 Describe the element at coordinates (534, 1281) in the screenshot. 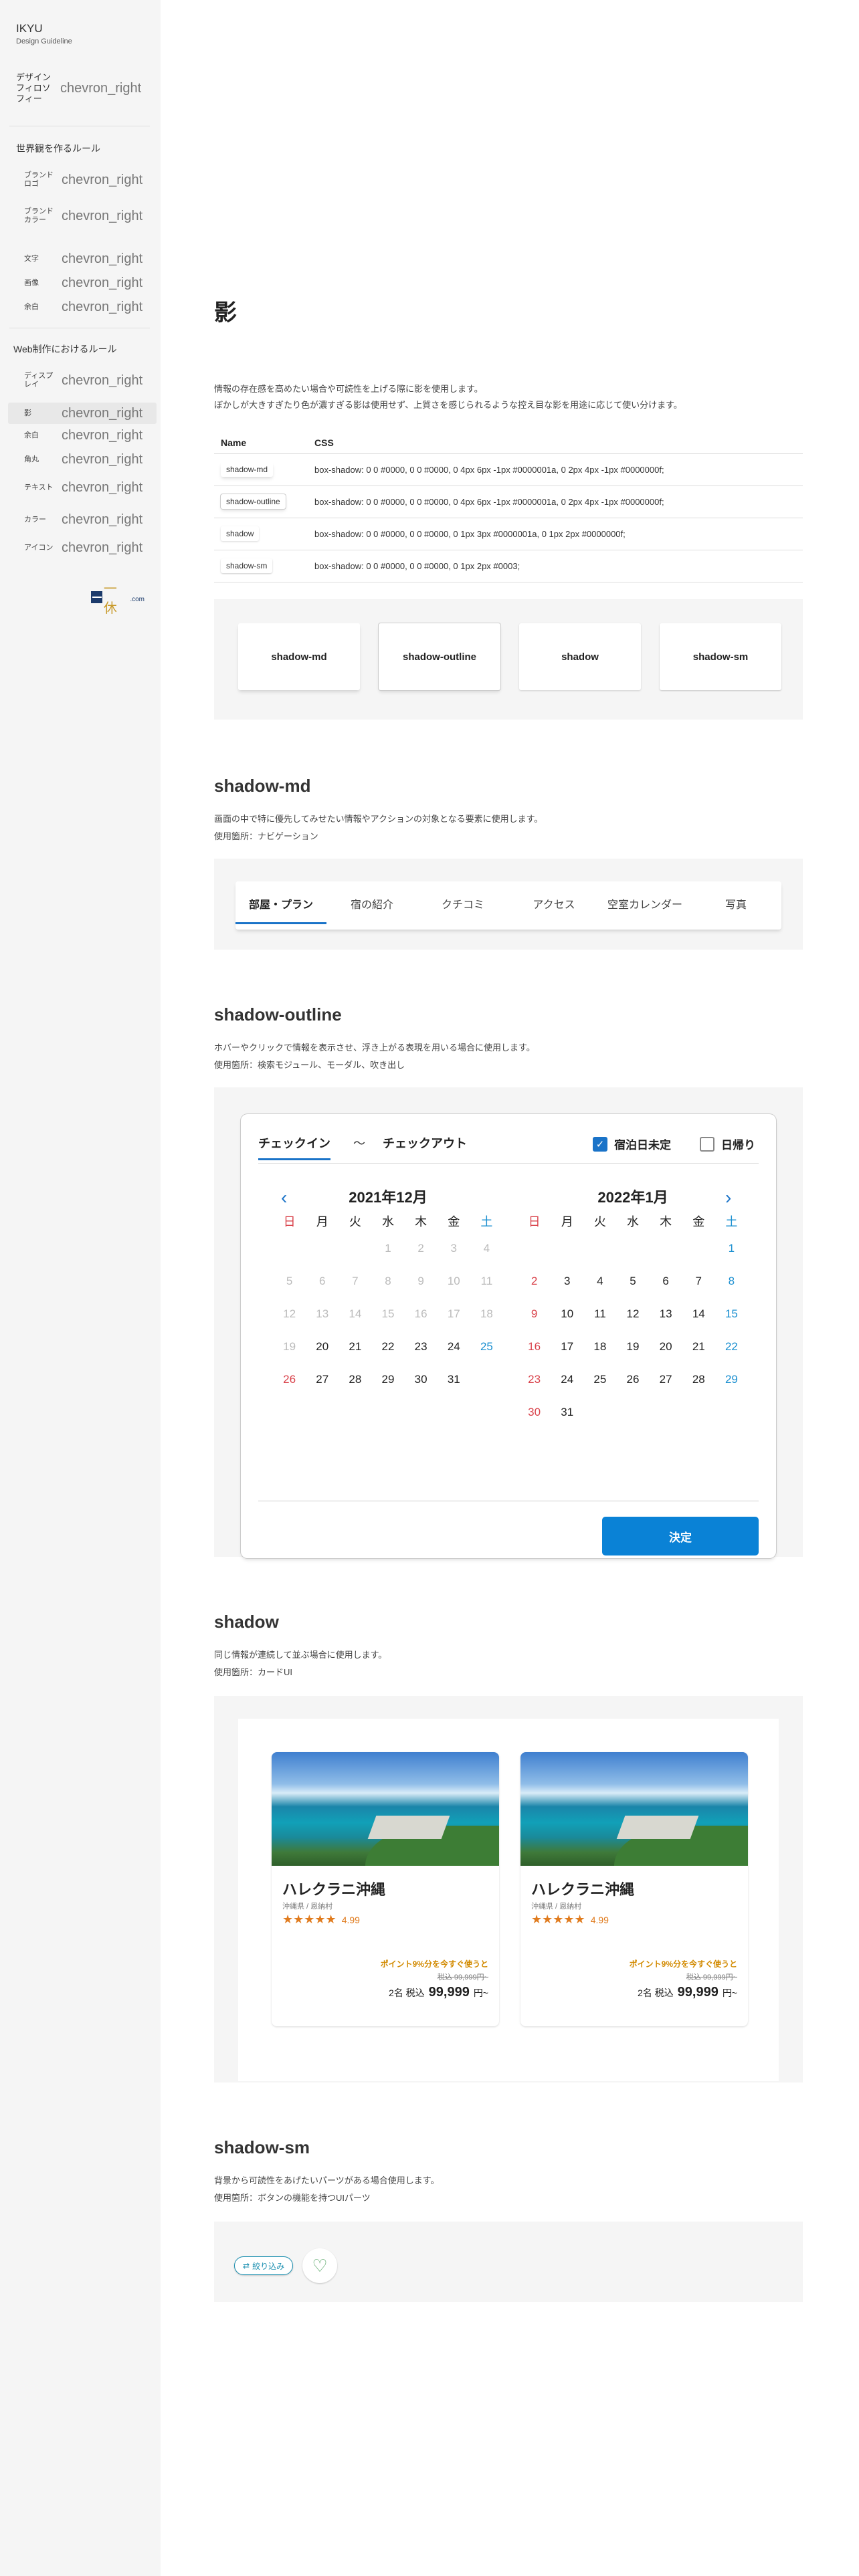

I see `calendar-day: 2` at that location.